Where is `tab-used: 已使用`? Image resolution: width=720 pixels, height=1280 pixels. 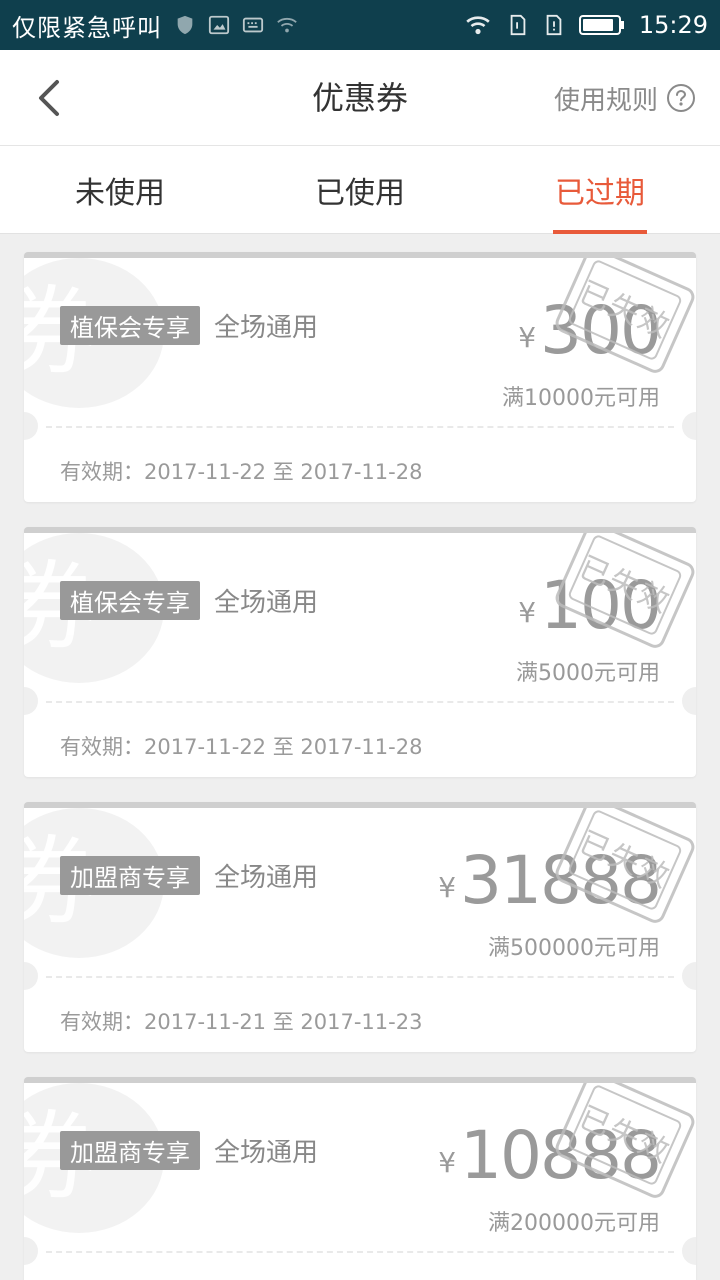
tab-used: 已使用 is located at coordinates (360, 189).